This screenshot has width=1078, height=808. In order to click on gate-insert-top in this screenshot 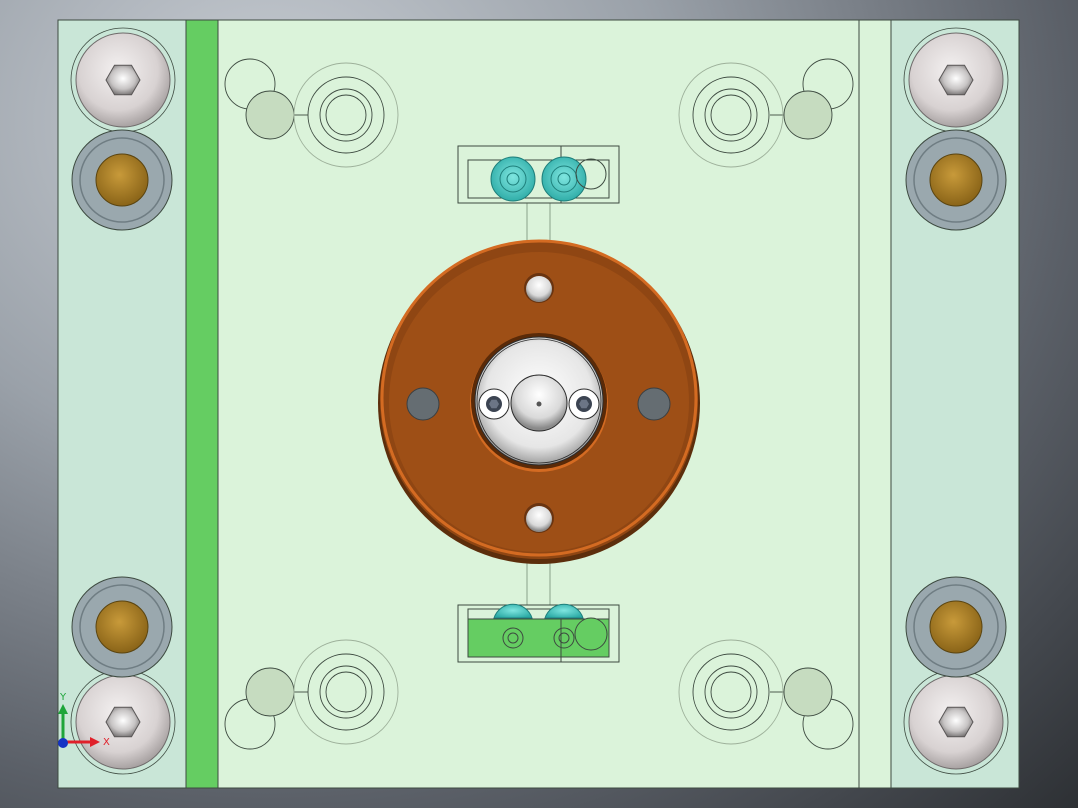, I will do `click(538, 174)`.